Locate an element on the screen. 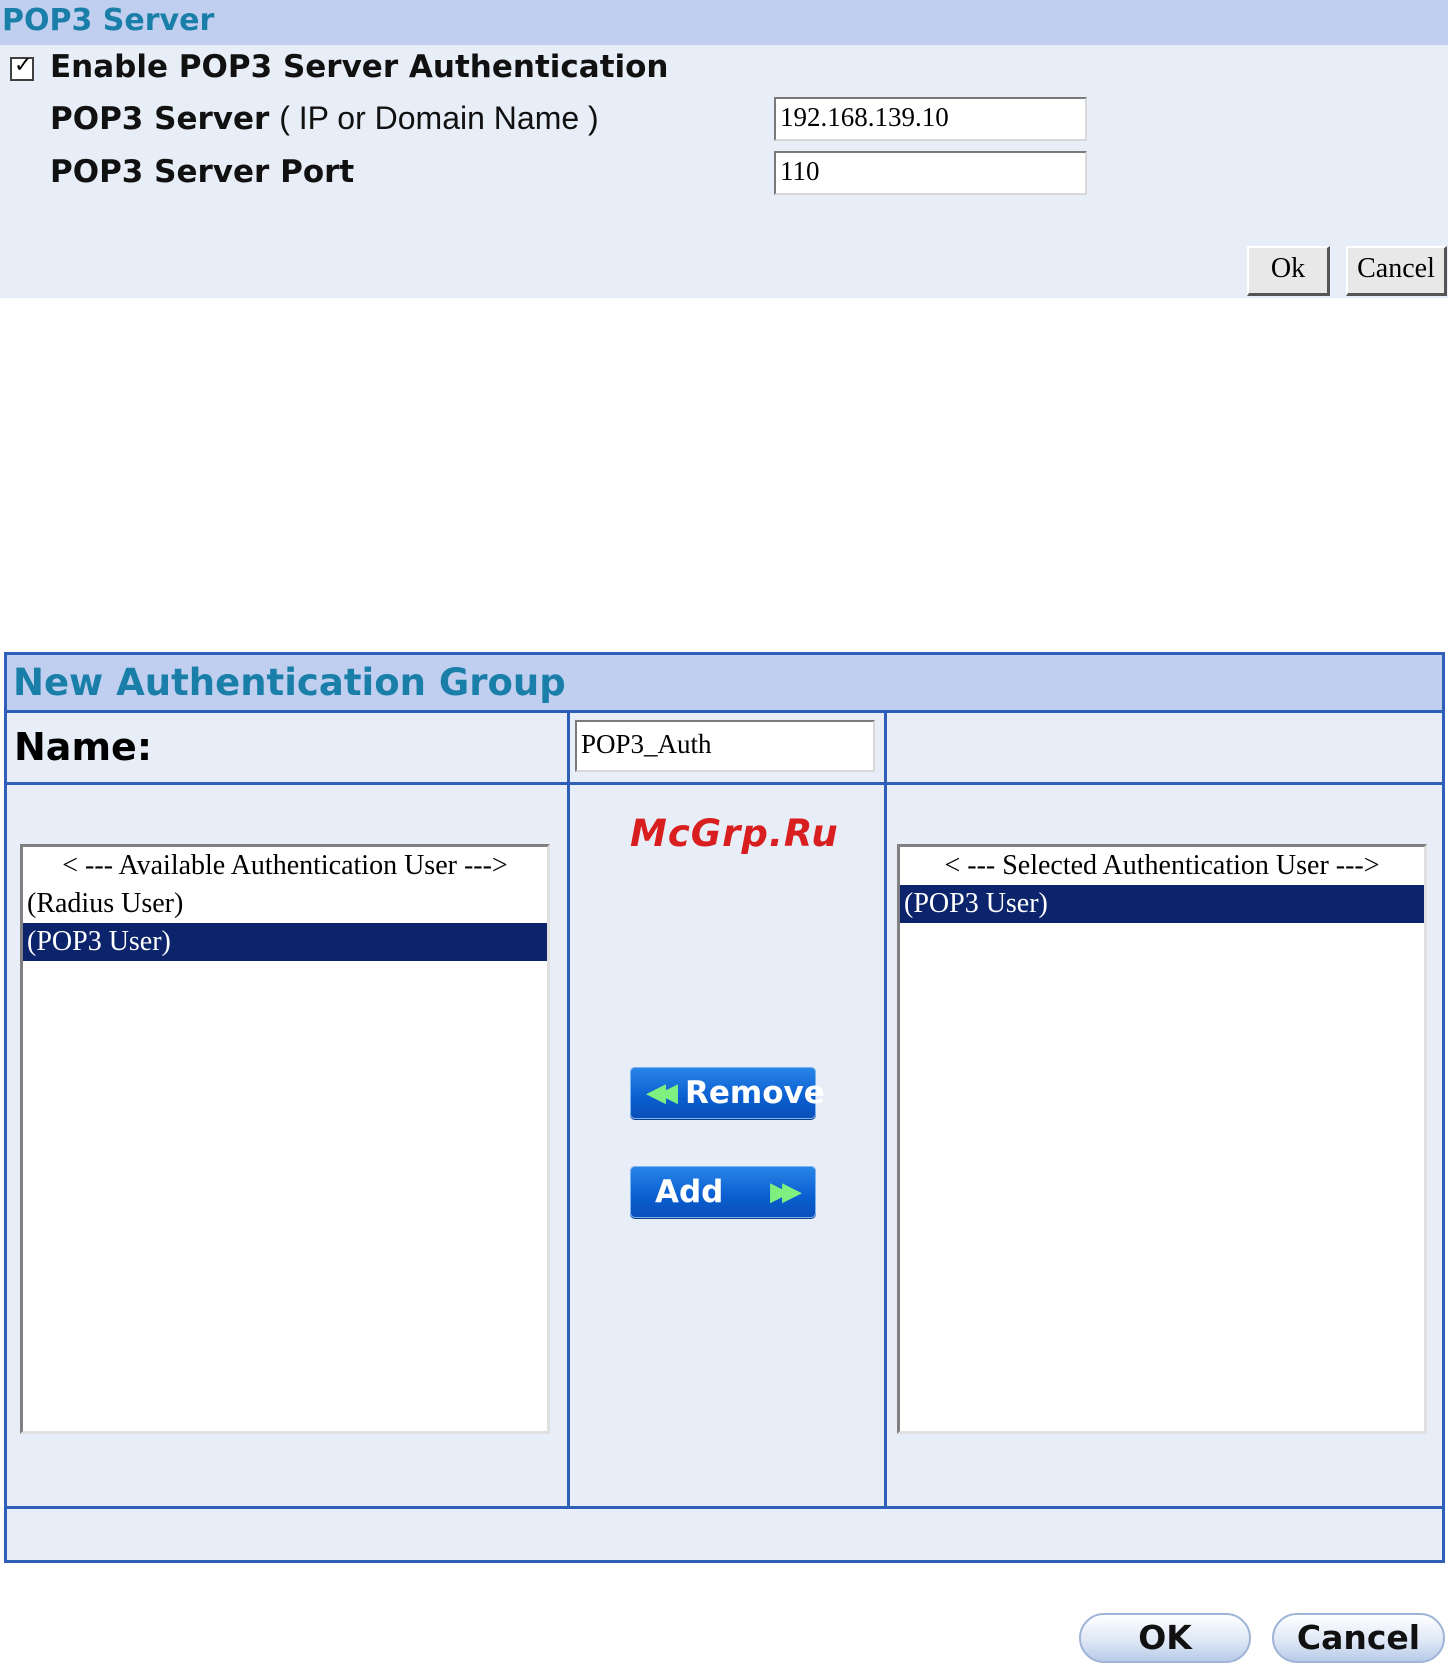  remove-button: ◀◀ Remove is located at coordinates (727, 1093).